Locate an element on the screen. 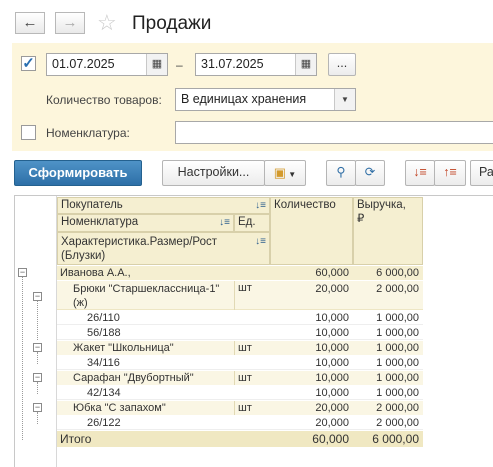  table-row: Иванова А.А., 60,000 6 000,00 is located at coordinates (240, 273).